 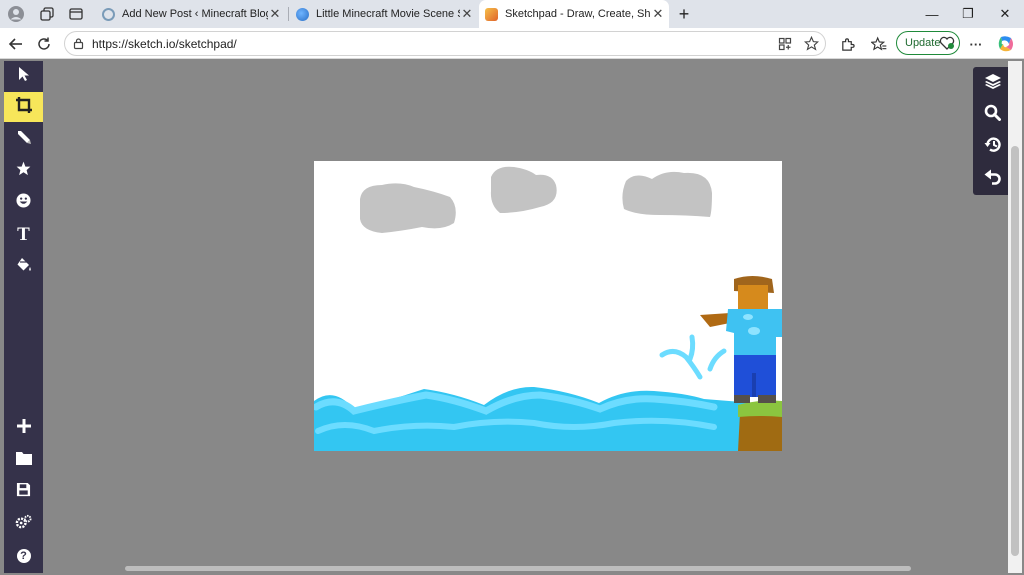 What do you see at coordinates (976, 44) in the screenshot?
I see `more-menu-button: ···` at bounding box center [976, 44].